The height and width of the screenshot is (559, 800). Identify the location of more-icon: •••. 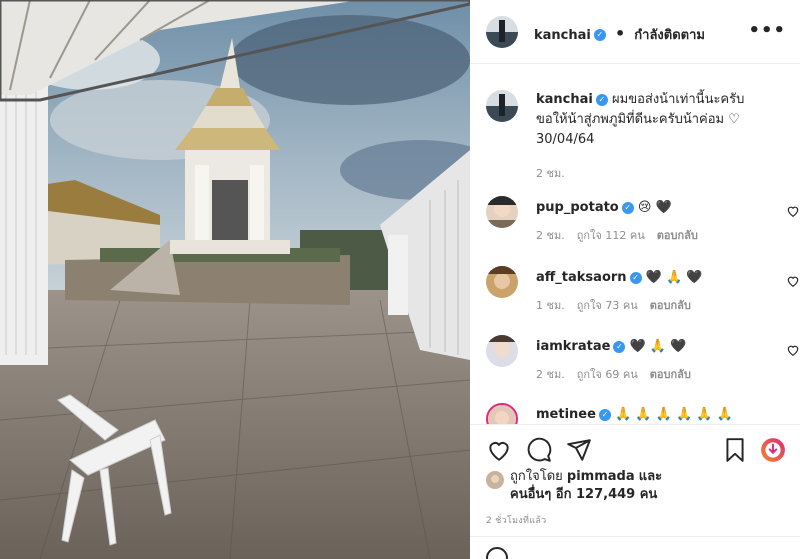
(767, 30).